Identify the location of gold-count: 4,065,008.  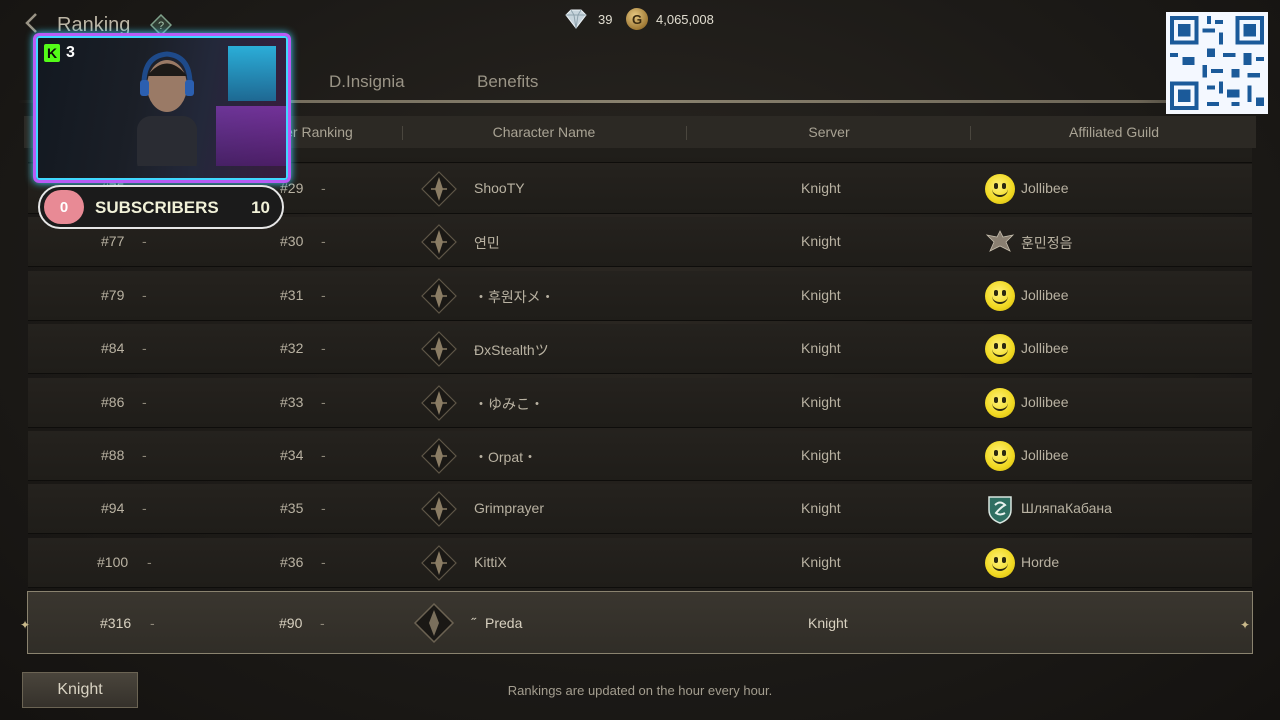
(685, 19).